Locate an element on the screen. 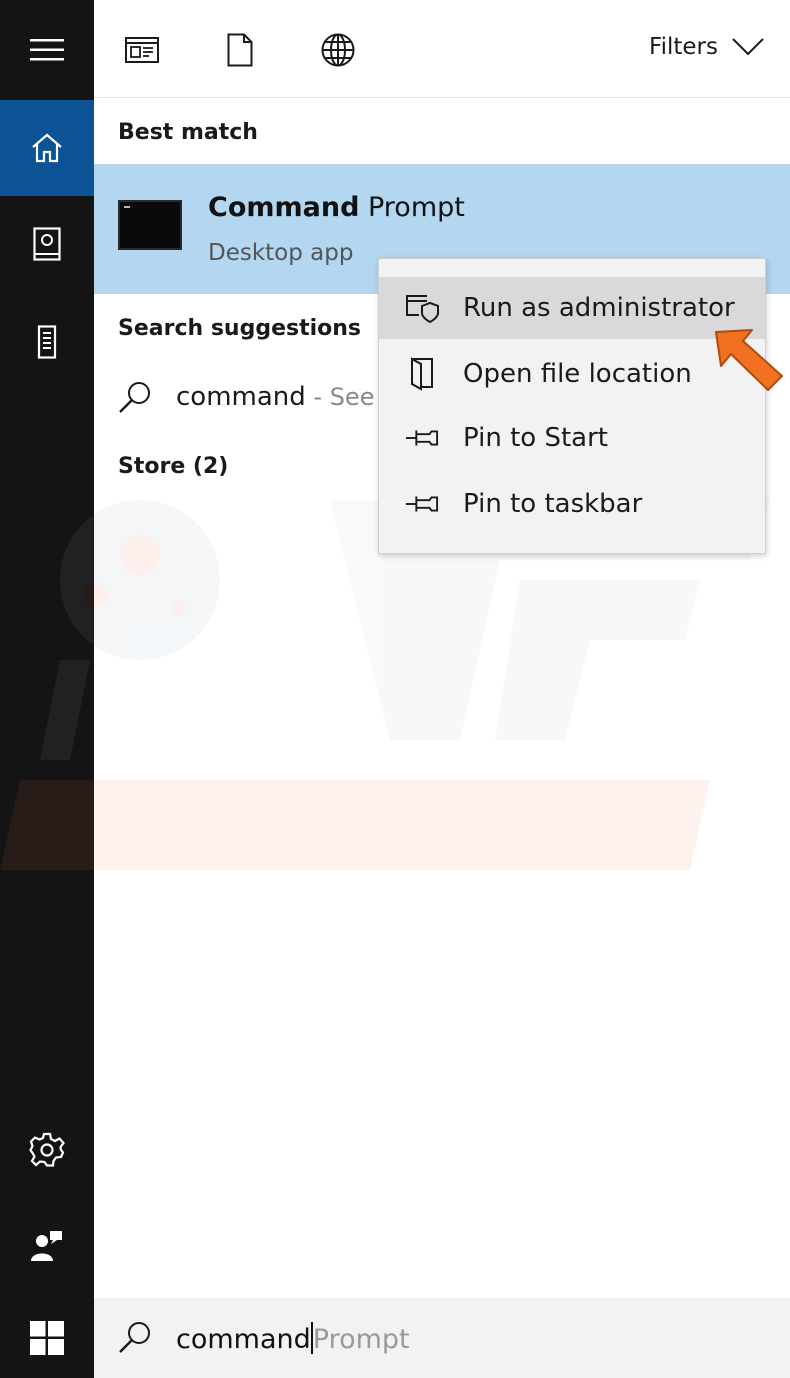 Image resolution: width=790 pixels, height=1378 pixels. suggestion-text: command - See is located at coordinates (275, 397).